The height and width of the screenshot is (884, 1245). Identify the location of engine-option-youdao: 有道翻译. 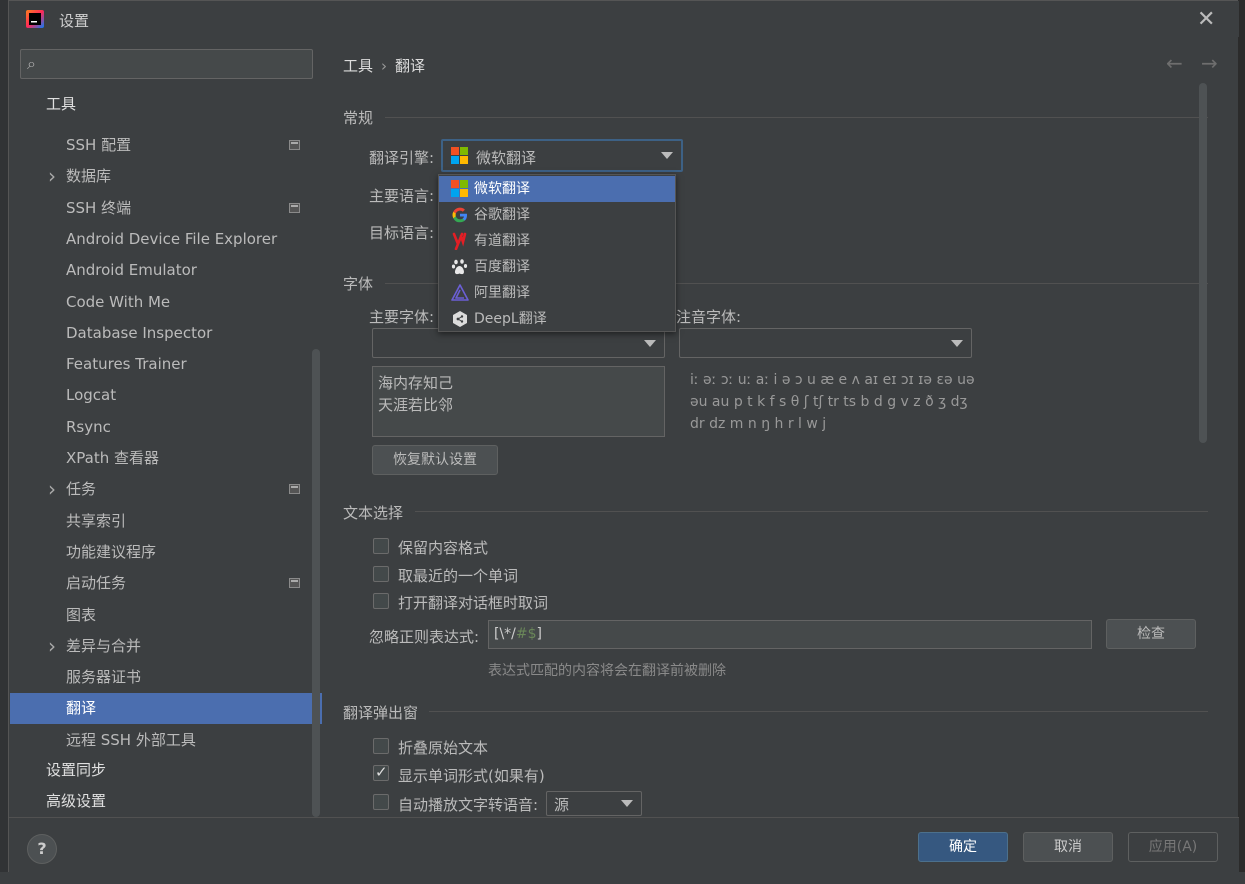
(557, 241).